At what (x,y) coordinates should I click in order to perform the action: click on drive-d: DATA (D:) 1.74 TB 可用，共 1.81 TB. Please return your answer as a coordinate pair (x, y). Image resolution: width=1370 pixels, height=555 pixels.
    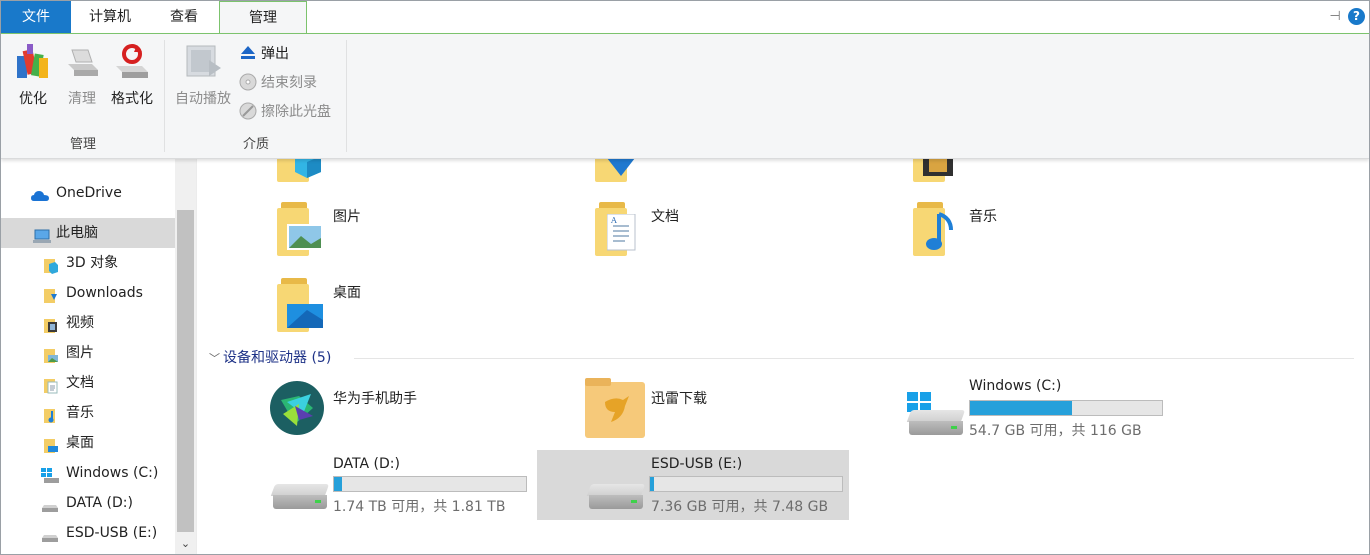
    Looking at the image, I should click on (407, 484).